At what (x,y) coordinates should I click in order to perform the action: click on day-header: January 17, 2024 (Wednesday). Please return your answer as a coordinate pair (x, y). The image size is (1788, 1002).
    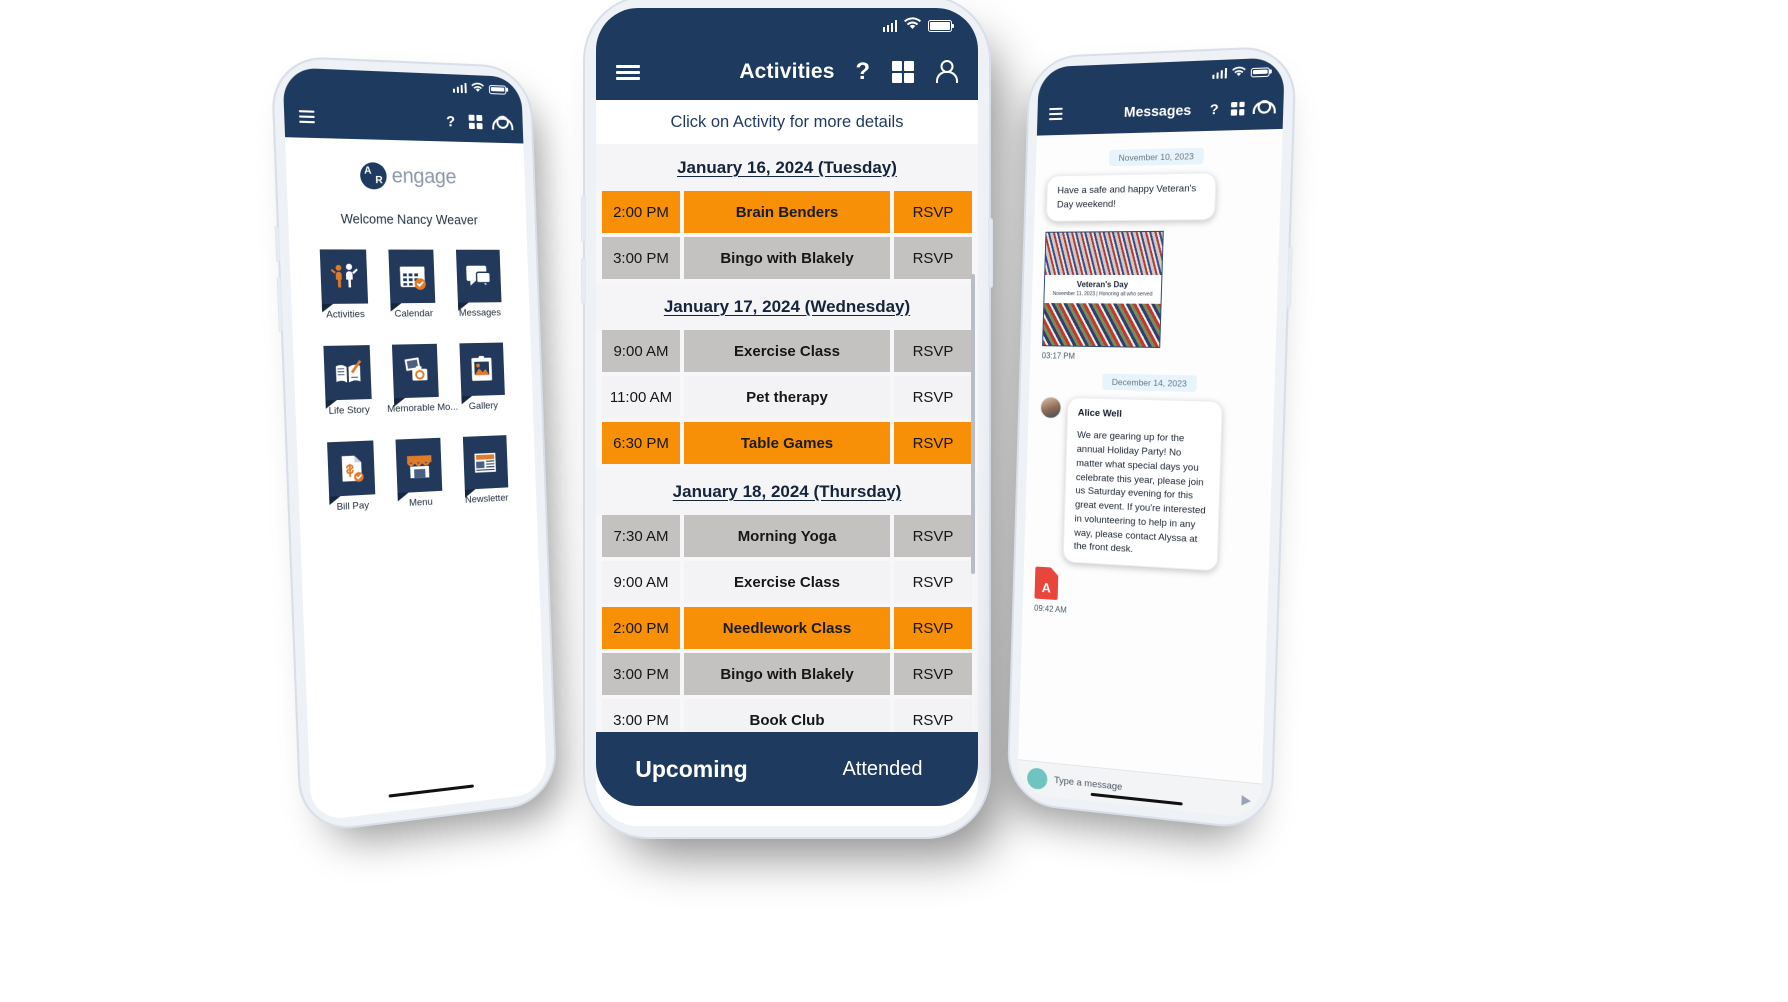
    Looking at the image, I should click on (787, 306).